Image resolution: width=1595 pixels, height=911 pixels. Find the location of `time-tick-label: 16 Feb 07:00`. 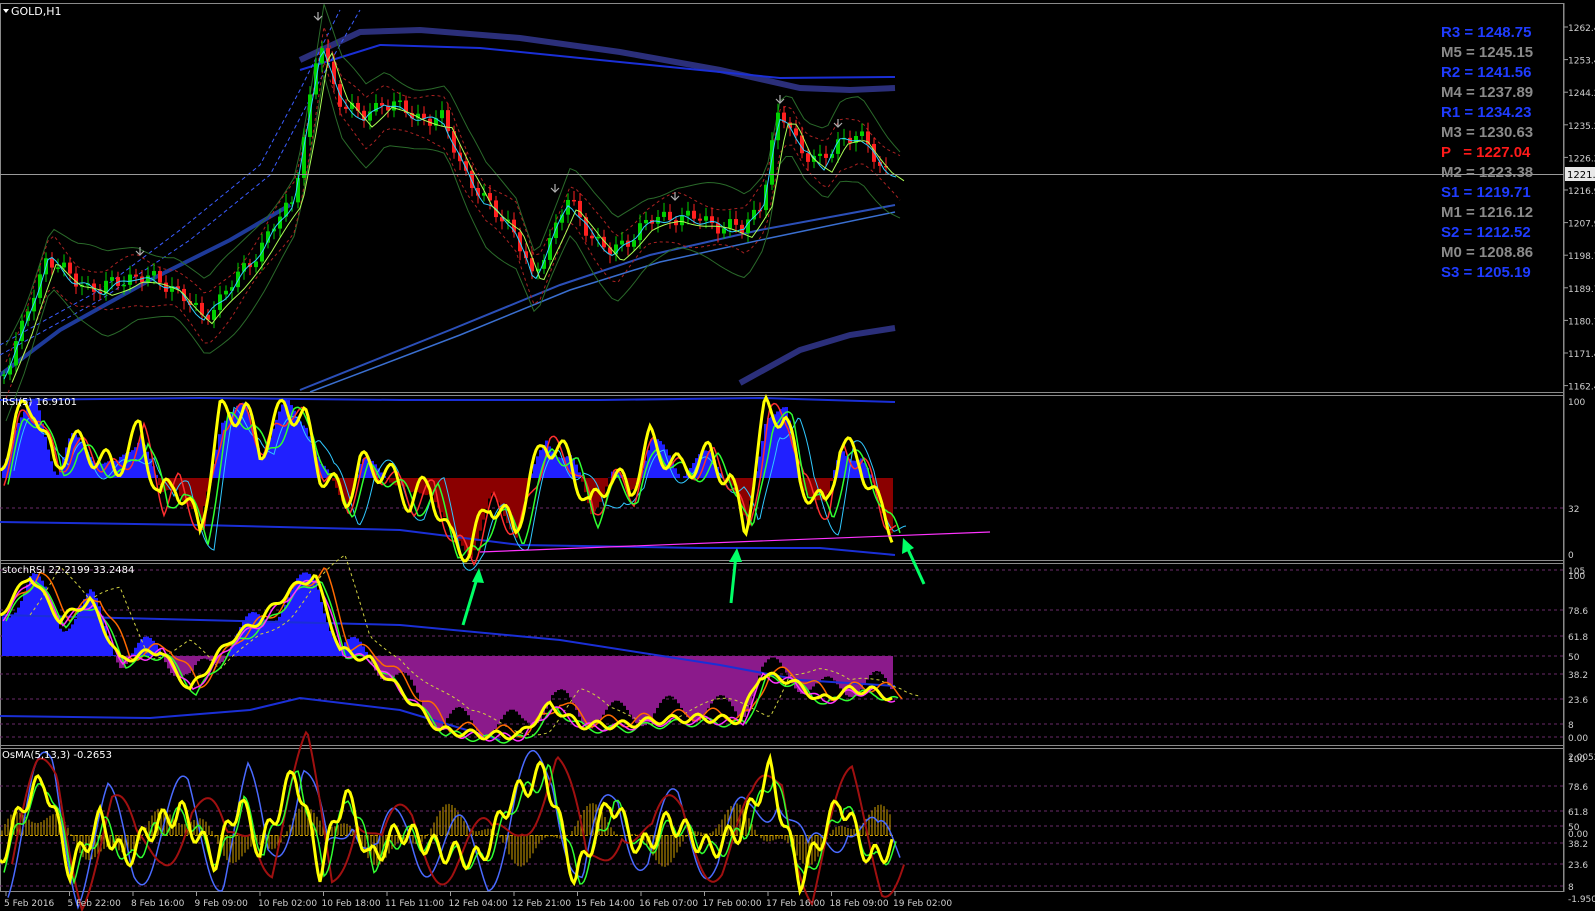

time-tick-label: 16 Feb 07:00 is located at coordinates (668, 904).